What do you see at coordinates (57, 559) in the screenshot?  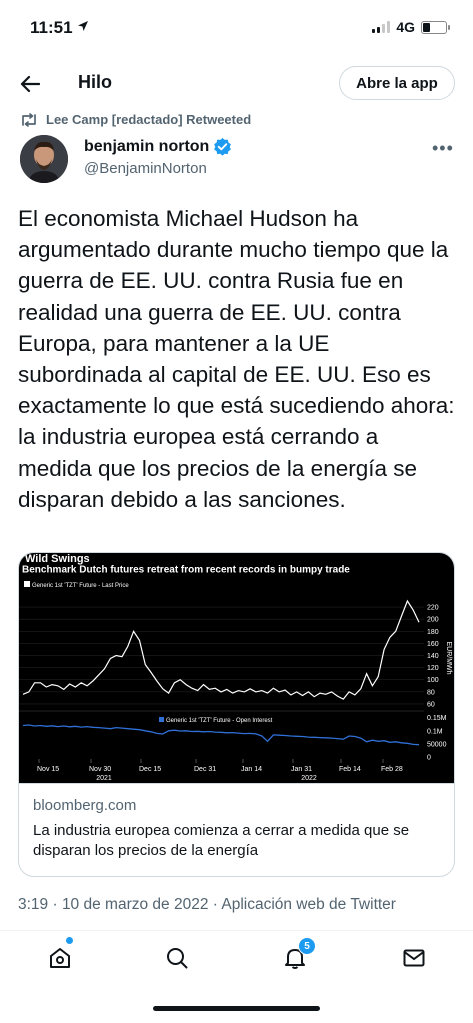 I see `chart-title: Wild Swings` at bounding box center [57, 559].